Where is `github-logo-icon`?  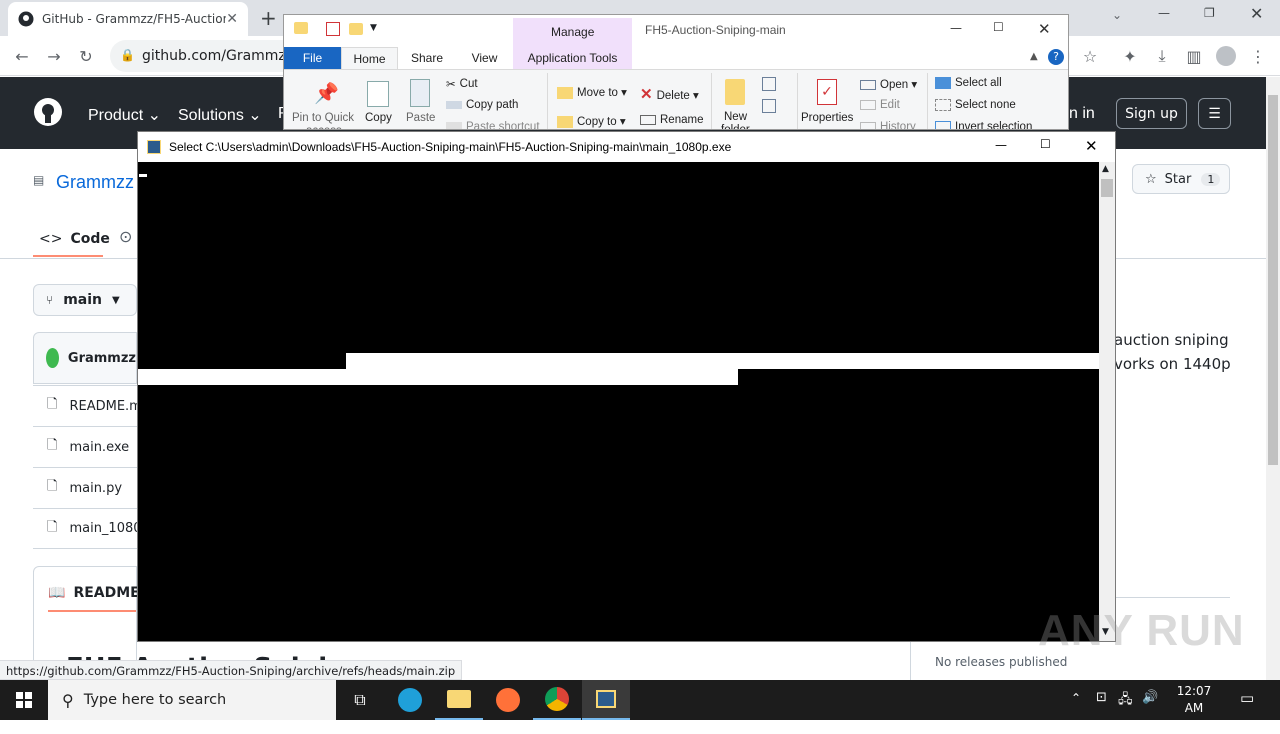
github-logo-icon is located at coordinates (48, 112).